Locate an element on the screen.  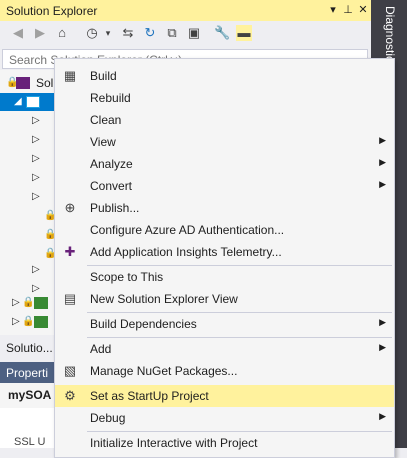
menu-item-label: Analyze is located at coordinates (111, 164).